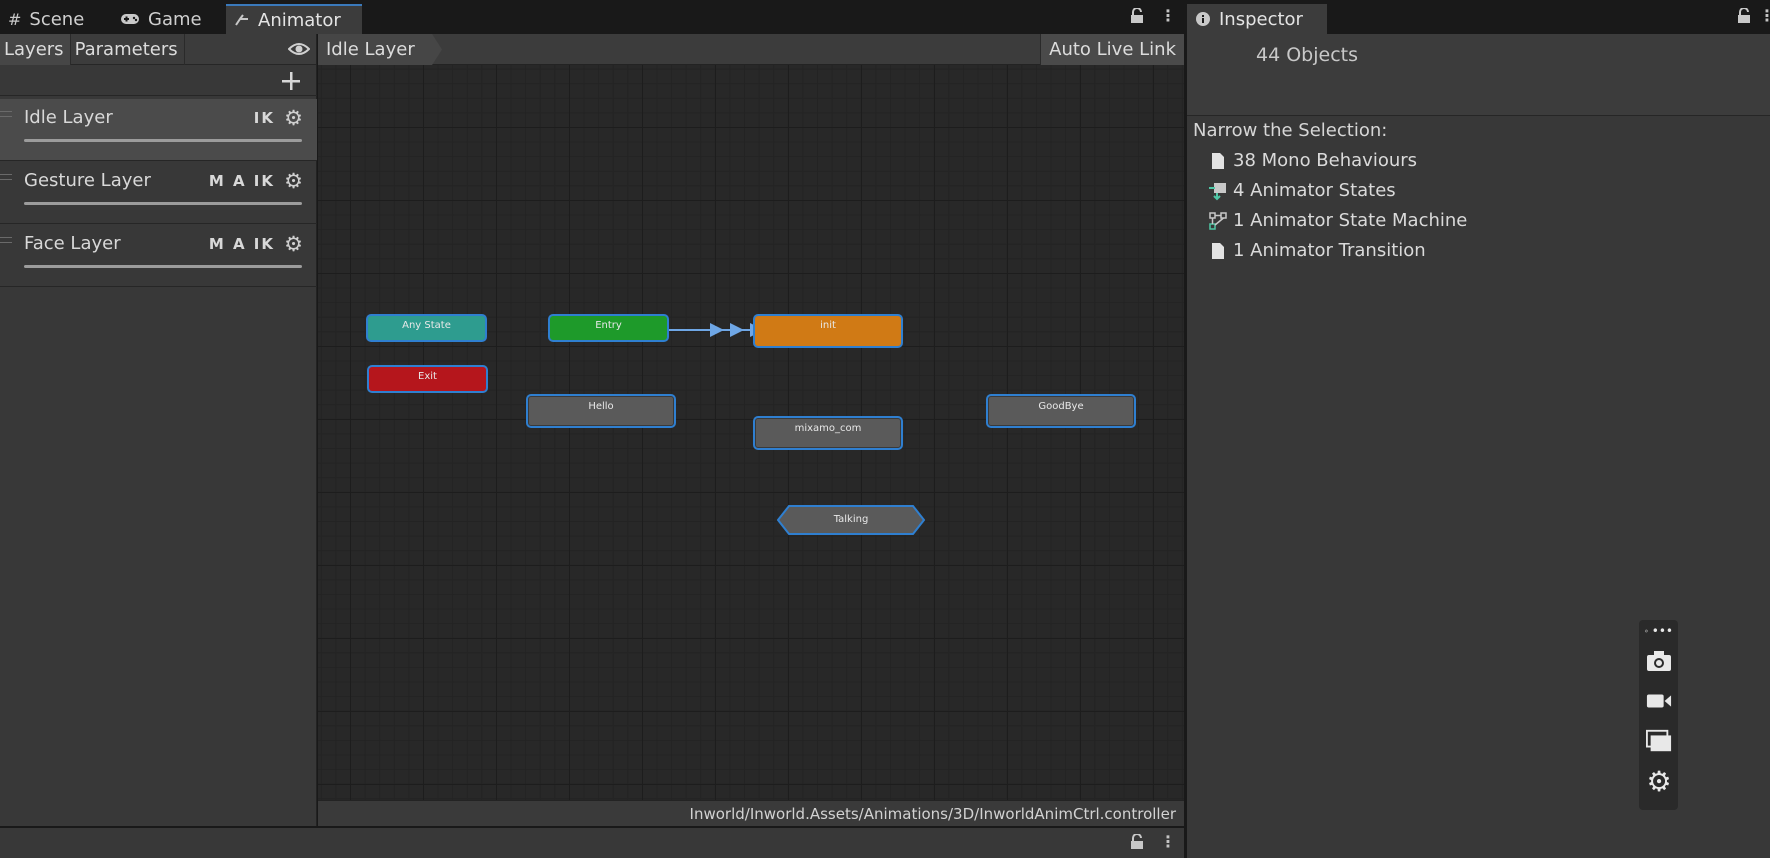 The width and height of the screenshot is (1770, 858). Describe the element at coordinates (175, 19) in the screenshot. I see `tab-game-label: Game` at that location.